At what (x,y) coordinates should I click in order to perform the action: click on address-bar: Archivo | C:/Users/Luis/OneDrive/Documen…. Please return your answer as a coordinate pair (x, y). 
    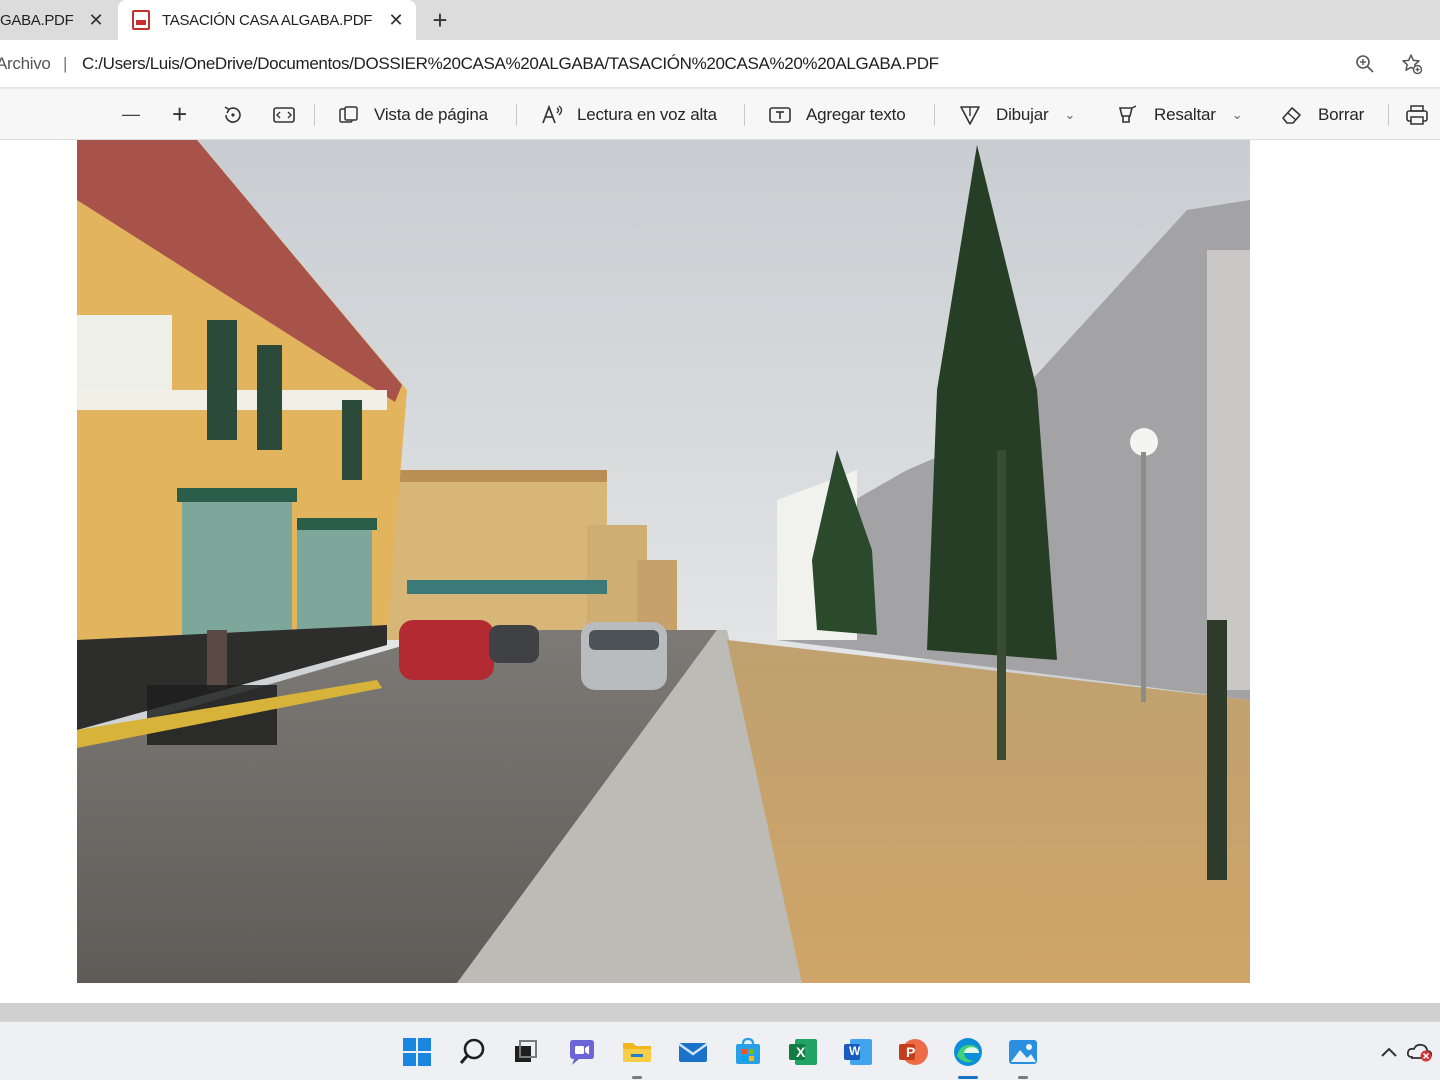
    Looking at the image, I should click on (720, 64).